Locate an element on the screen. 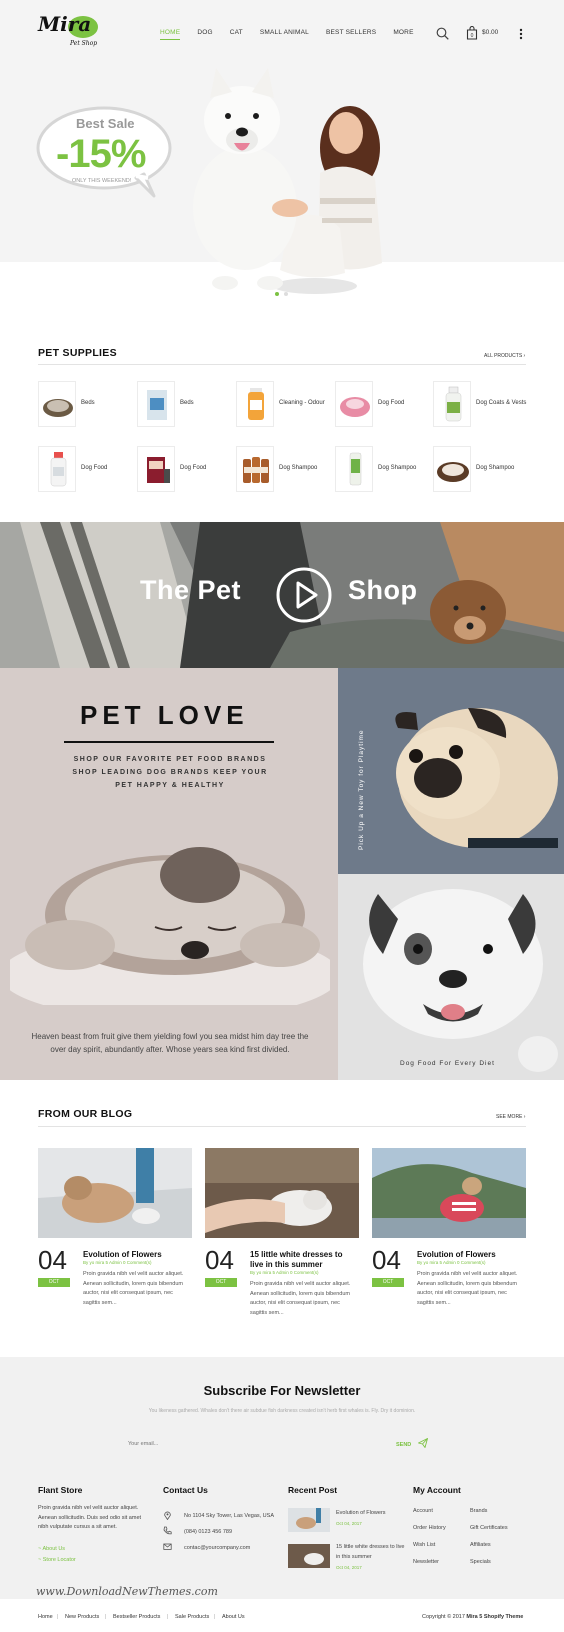  footer-link-wish-list: Wish List is located at coordinates (424, 1545).